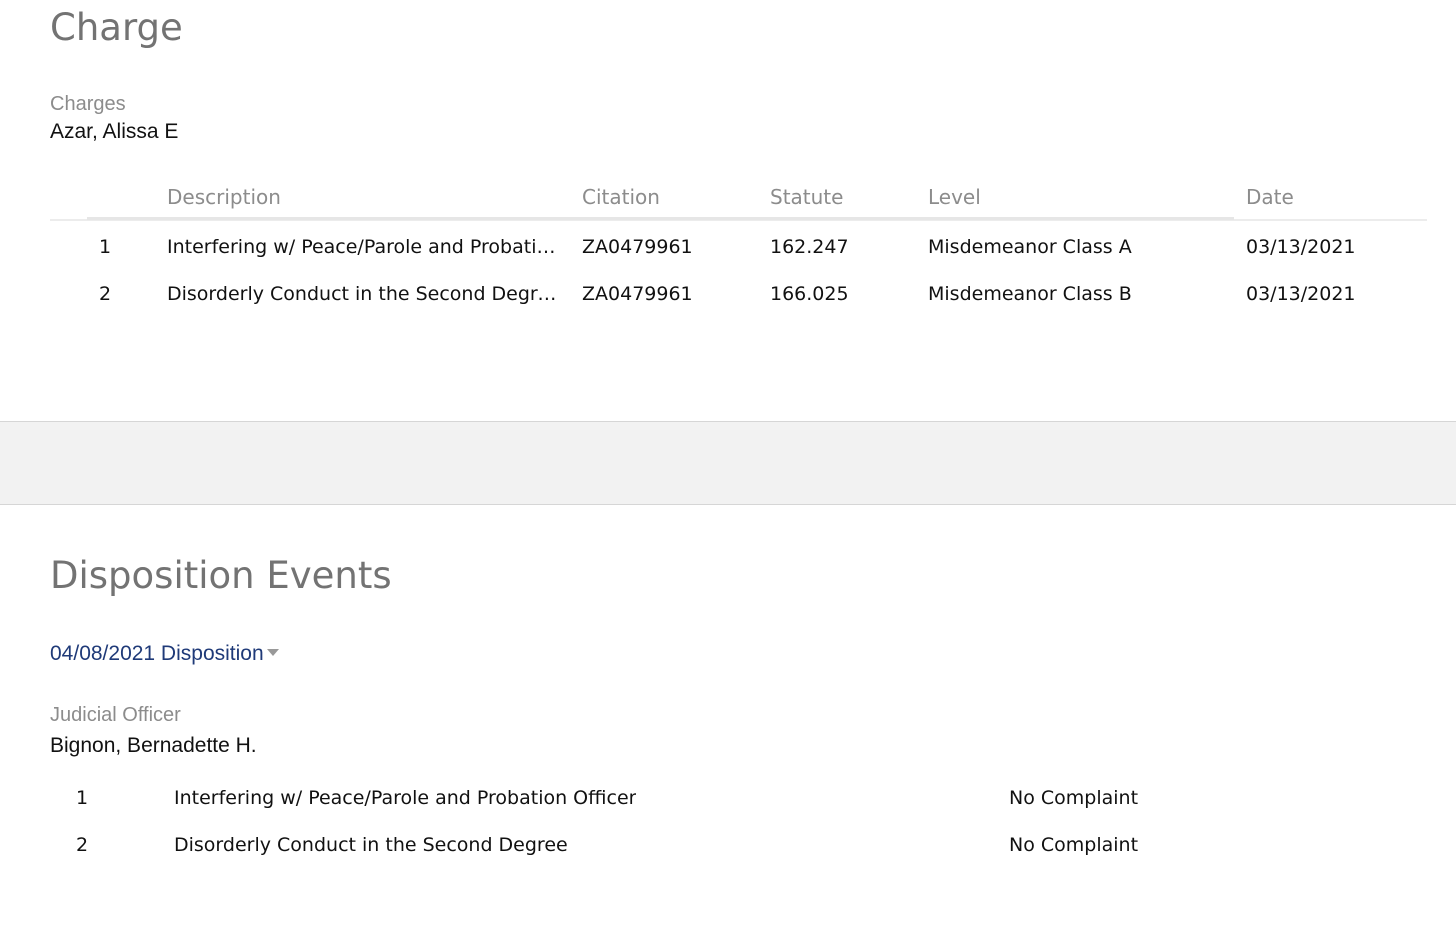 This screenshot has width=1456, height=939. Describe the element at coordinates (1030, 247) in the screenshot. I see `charge-level: Misdemeanor Class A` at that location.